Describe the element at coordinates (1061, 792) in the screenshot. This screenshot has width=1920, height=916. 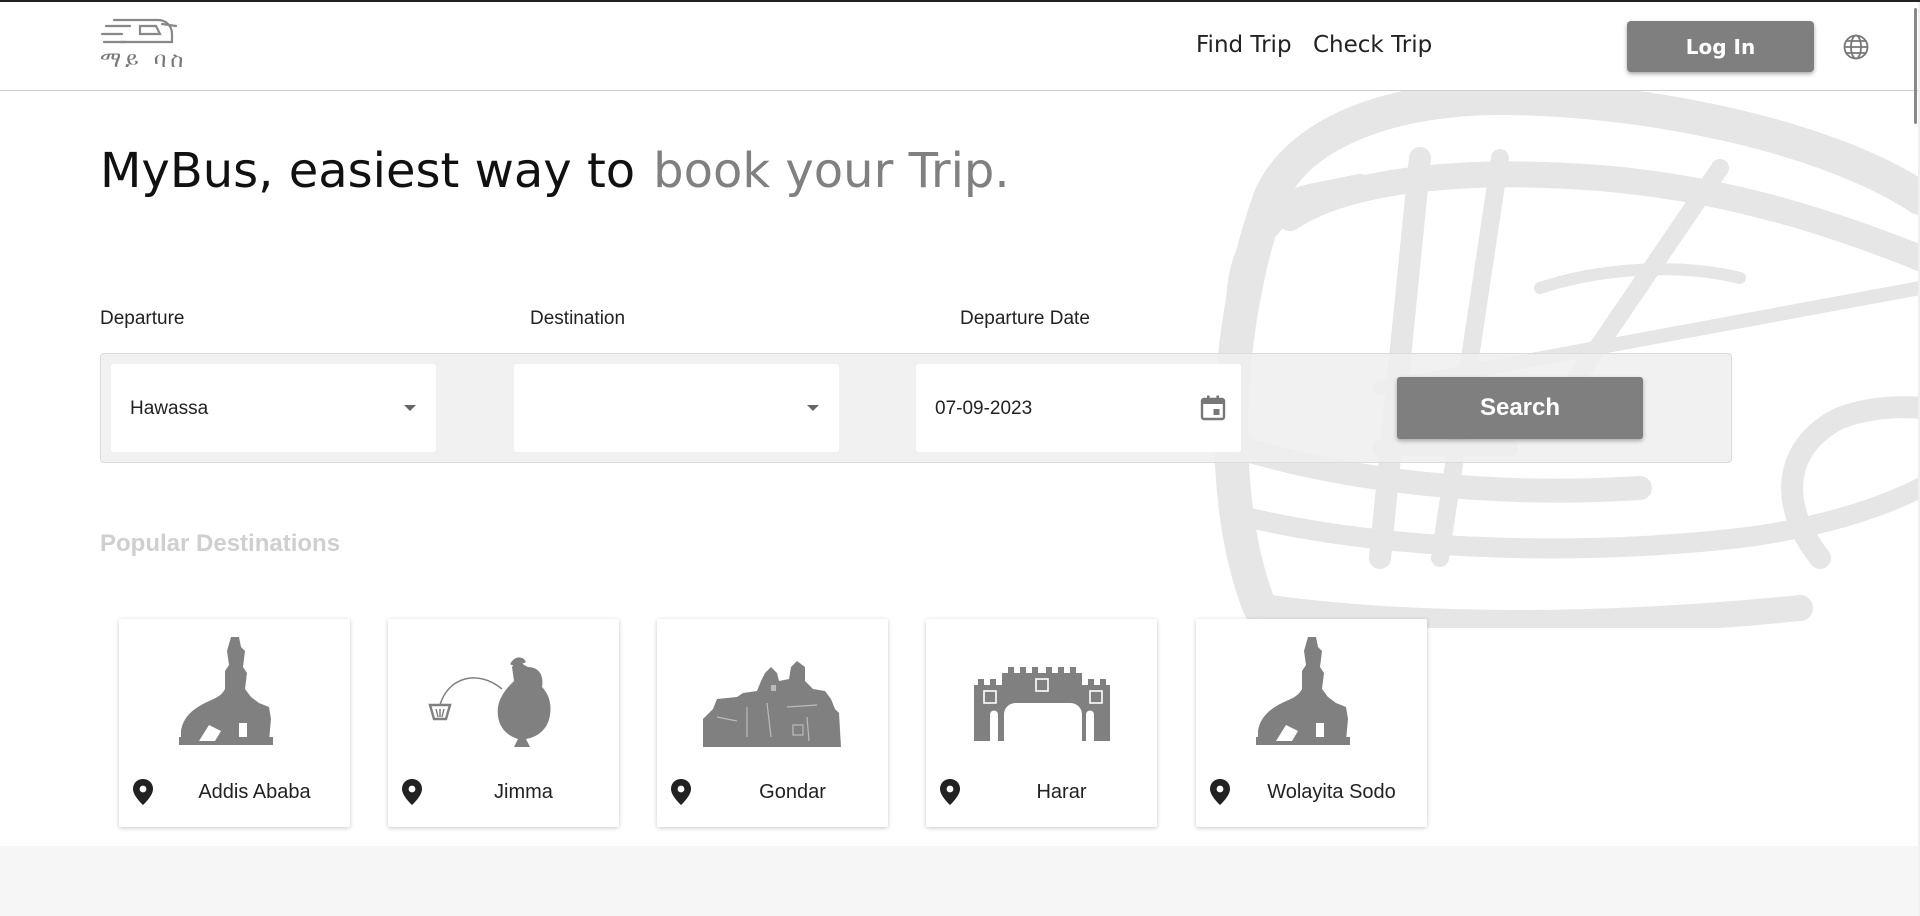
I see `destination-name: Harar` at that location.